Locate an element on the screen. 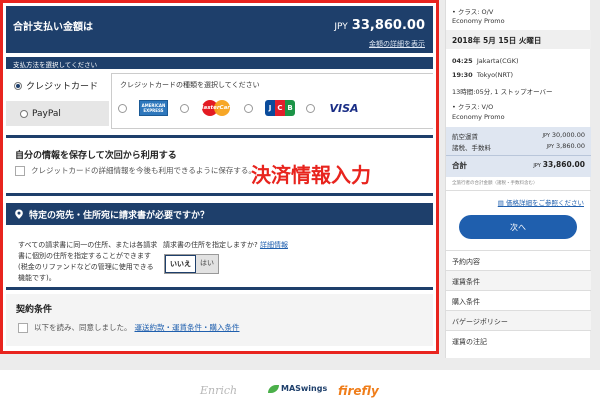 Image resolution: width=600 pixels, height=400 pixels. fare-base-row: 航空運賃 JPY 30,000.00 is located at coordinates (518, 136).